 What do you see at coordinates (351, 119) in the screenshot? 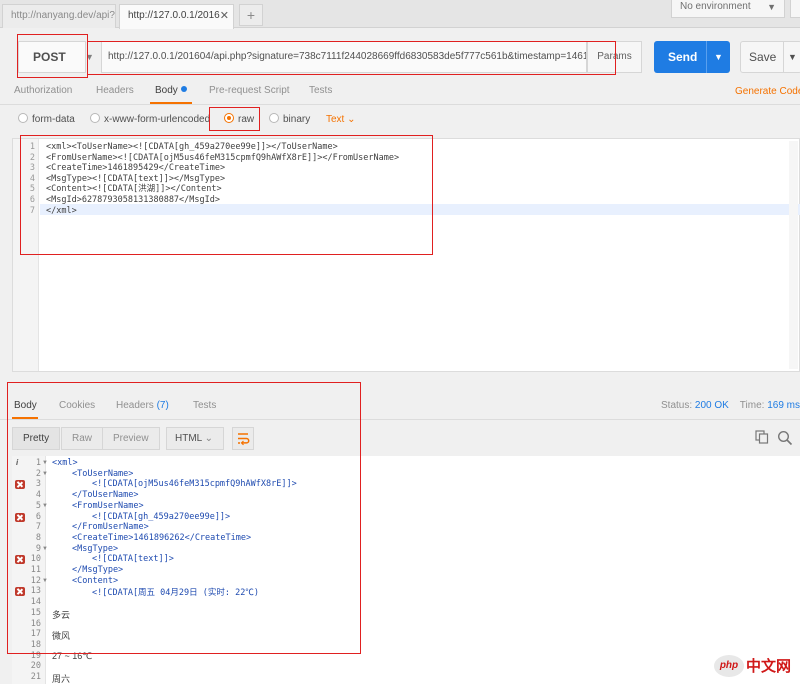
I see `chevron-down-icon: ⌄` at bounding box center [351, 119].